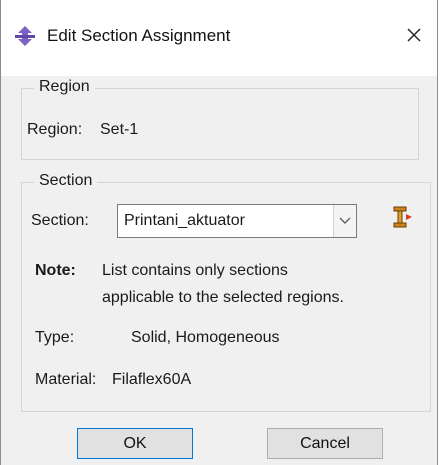 This screenshot has width=440, height=465. Describe the element at coordinates (55, 129) in the screenshot. I see `region-label: Region:` at that location.